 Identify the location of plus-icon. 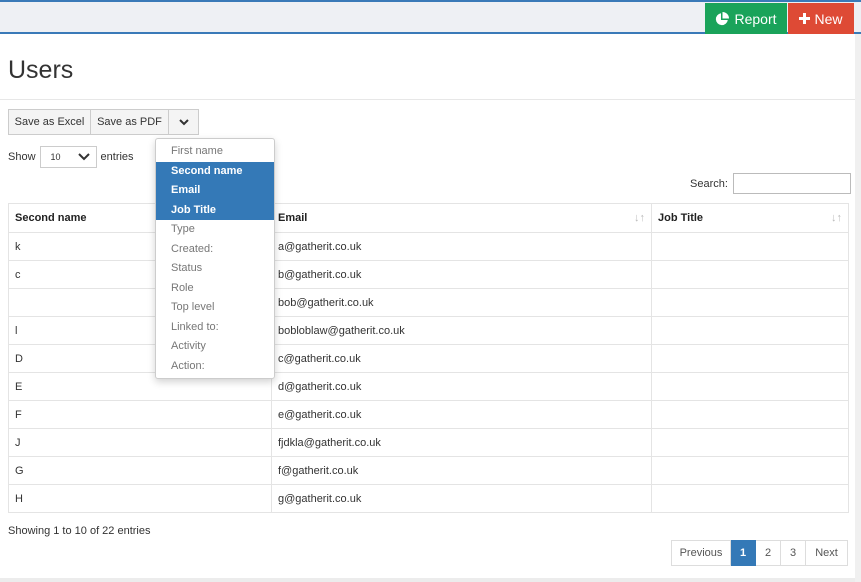
(805, 18).